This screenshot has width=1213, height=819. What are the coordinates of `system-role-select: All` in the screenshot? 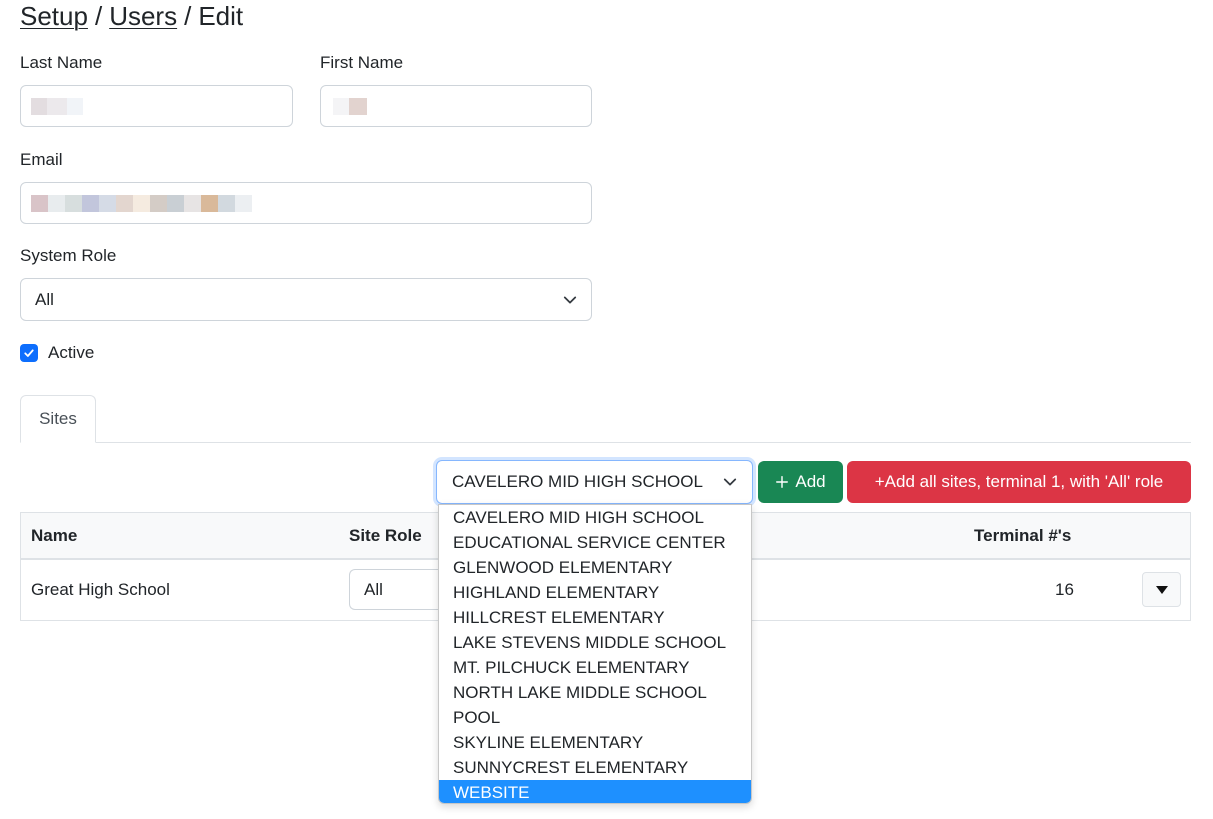 It's located at (306, 299).